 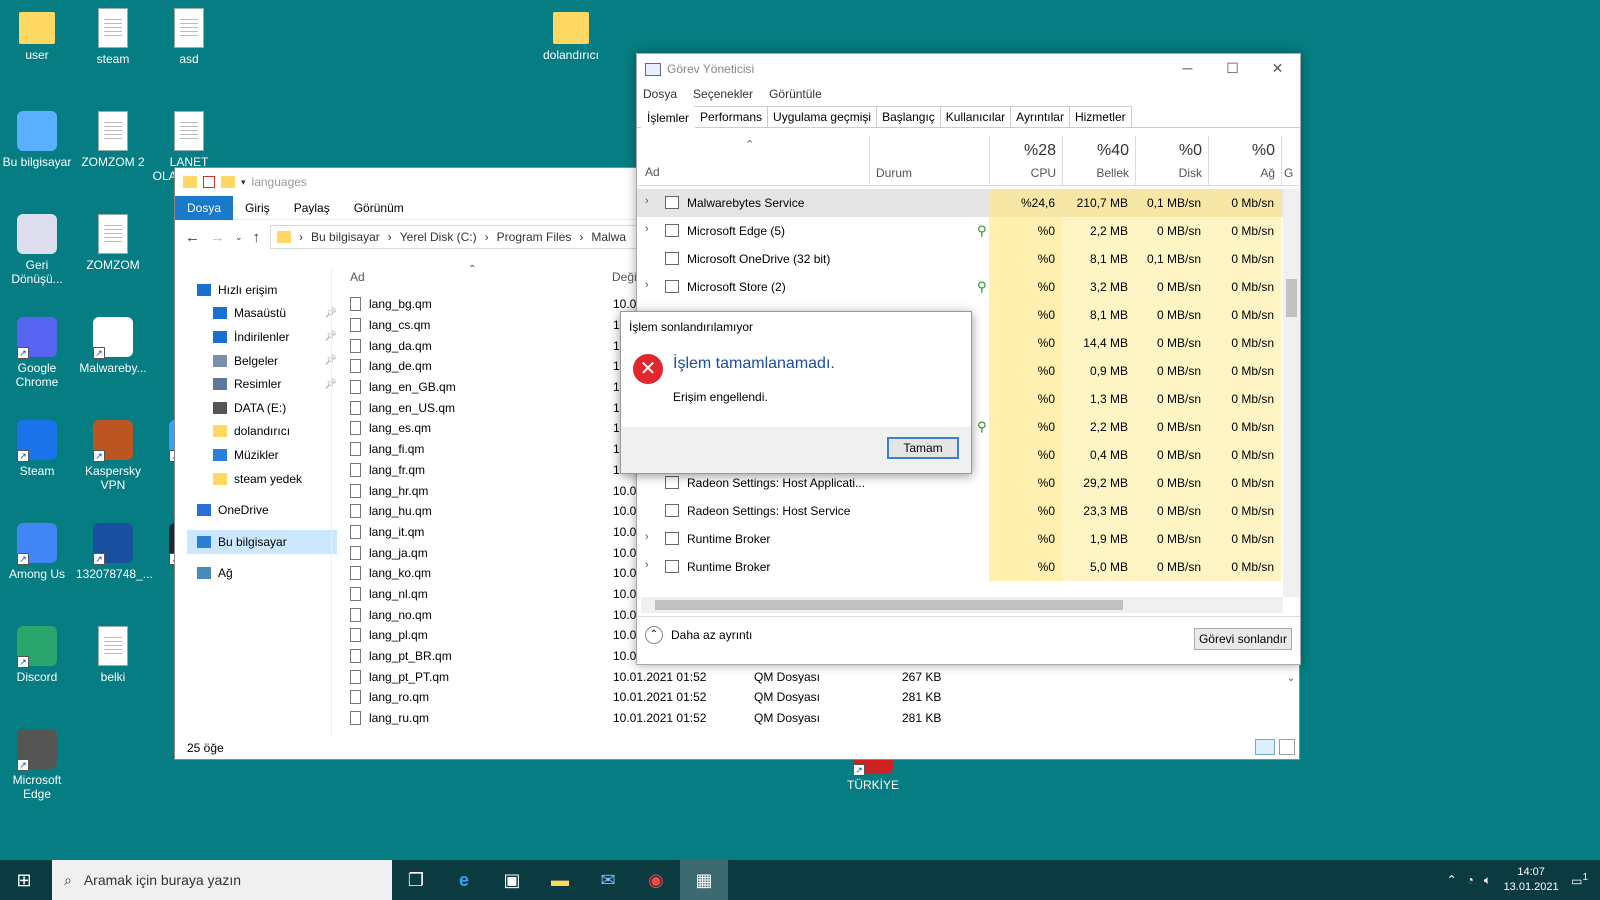 What do you see at coordinates (731, 116) in the screenshot?
I see `tab: Performans` at bounding box center [731, 116].